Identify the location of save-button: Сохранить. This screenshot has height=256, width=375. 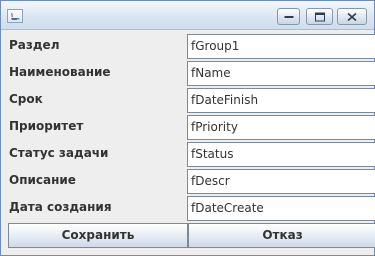
(98, 235).